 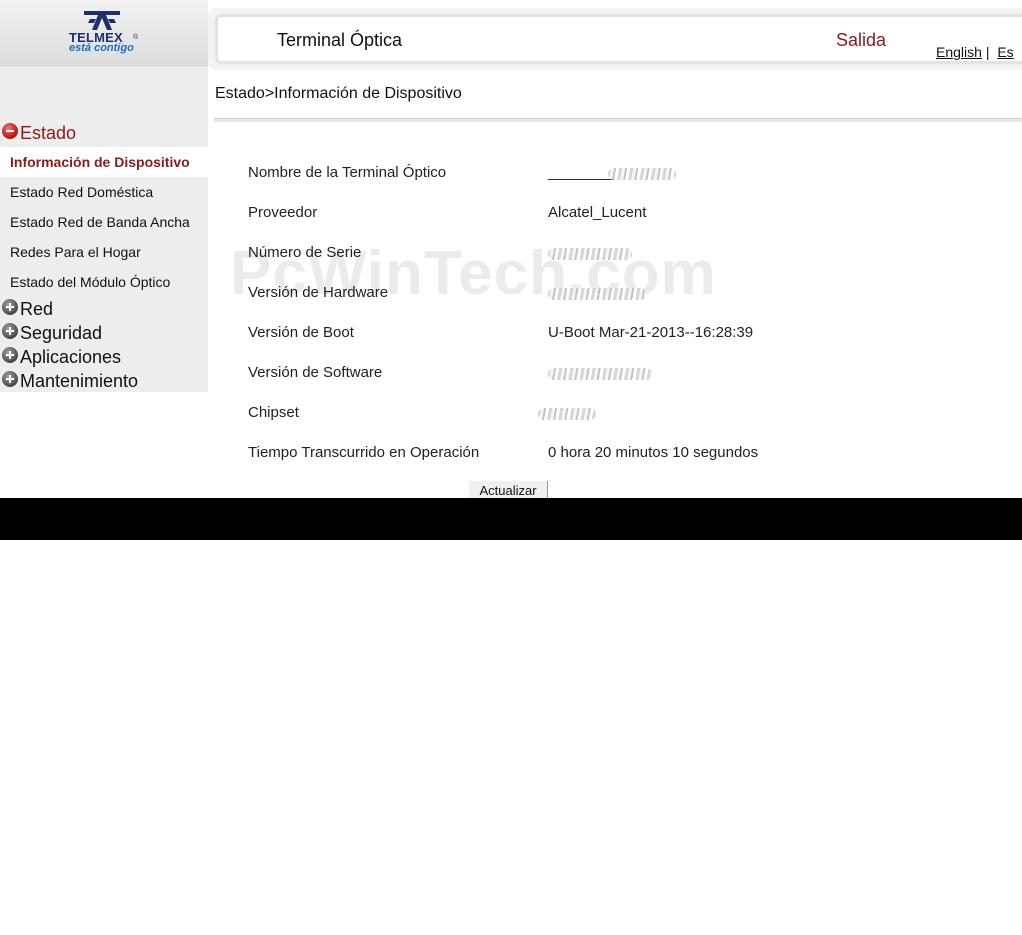 What do you see at coordinates (136, 37) in the screenshot?
I see `logo-registered-mark: ®` at bounding box center [136, 37].